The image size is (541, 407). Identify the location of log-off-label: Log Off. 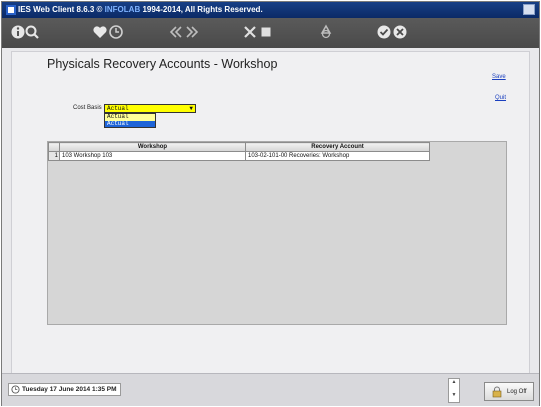
(517, 392).